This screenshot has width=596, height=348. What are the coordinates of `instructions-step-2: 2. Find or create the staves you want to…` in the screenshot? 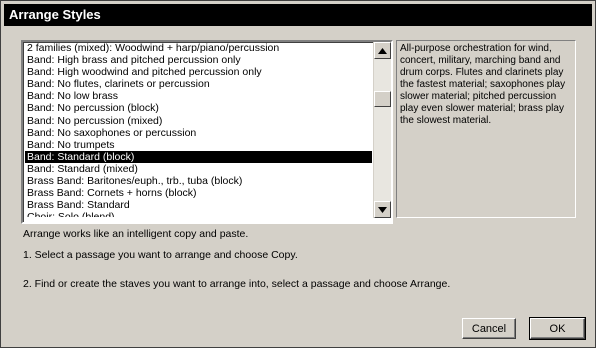 It's located at (237, 284).